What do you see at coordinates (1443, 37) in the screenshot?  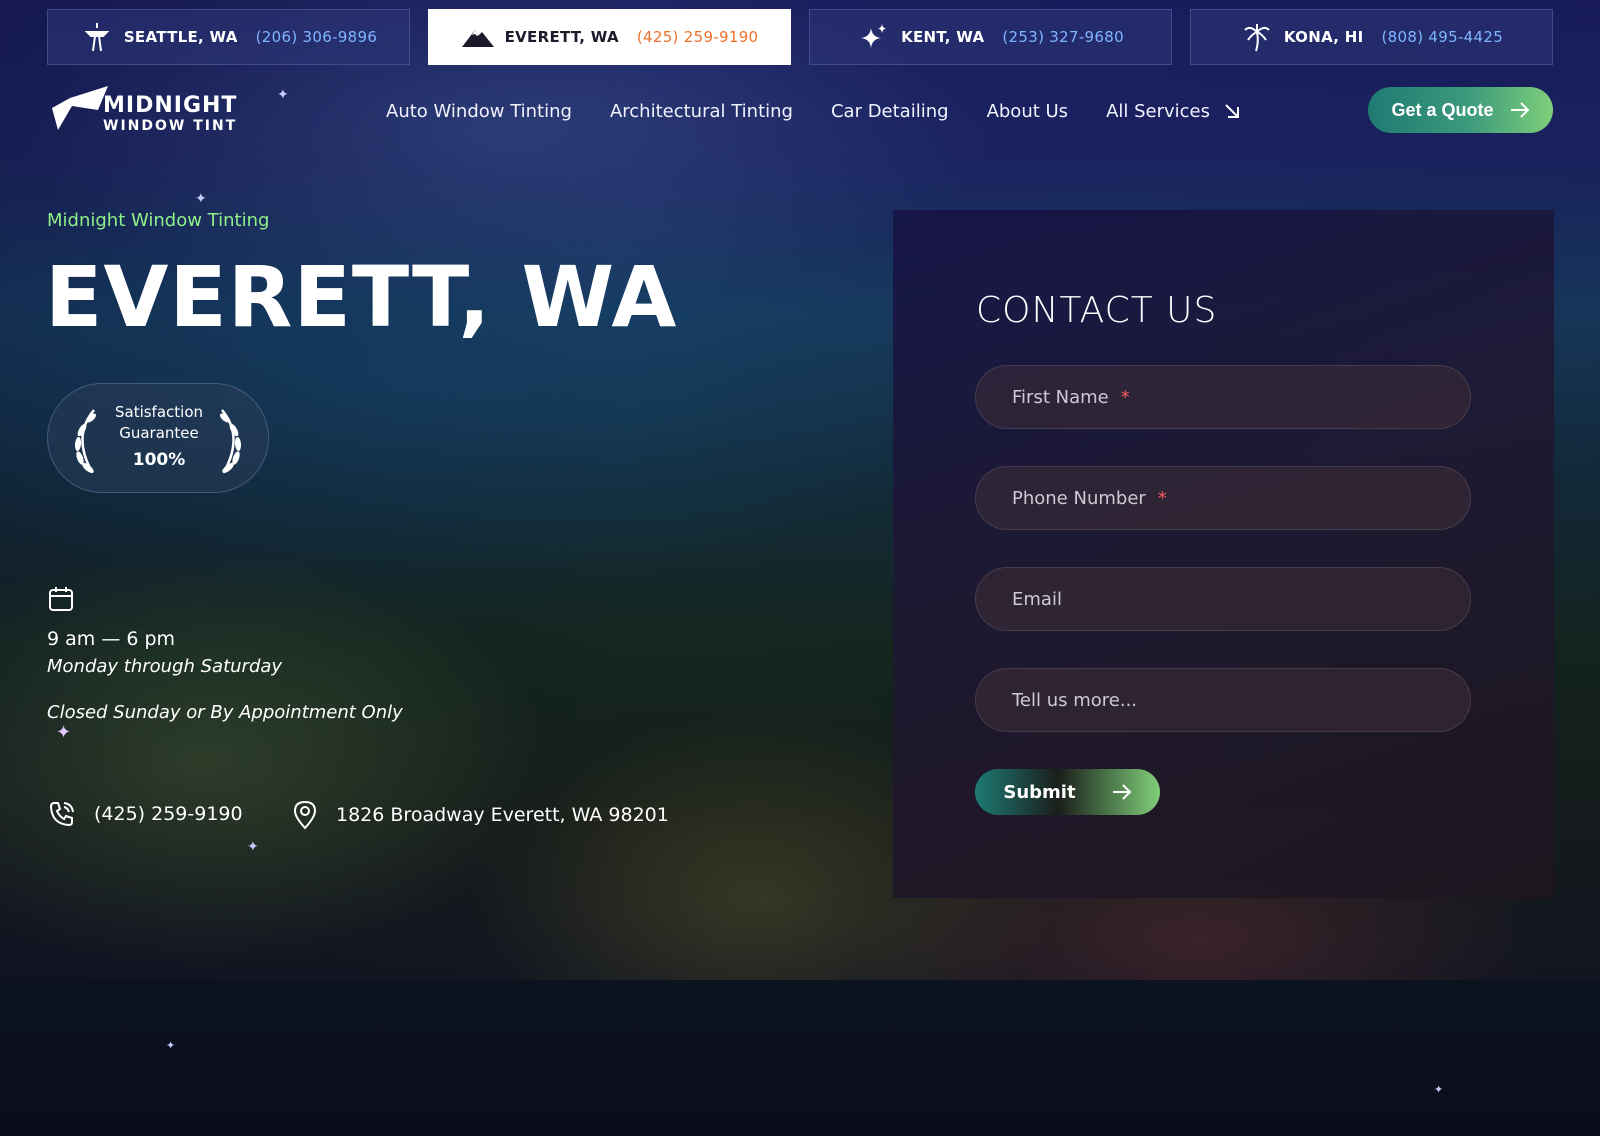 I see `location-phone: (808) 495-4425` at bounding box center [1443, 37].